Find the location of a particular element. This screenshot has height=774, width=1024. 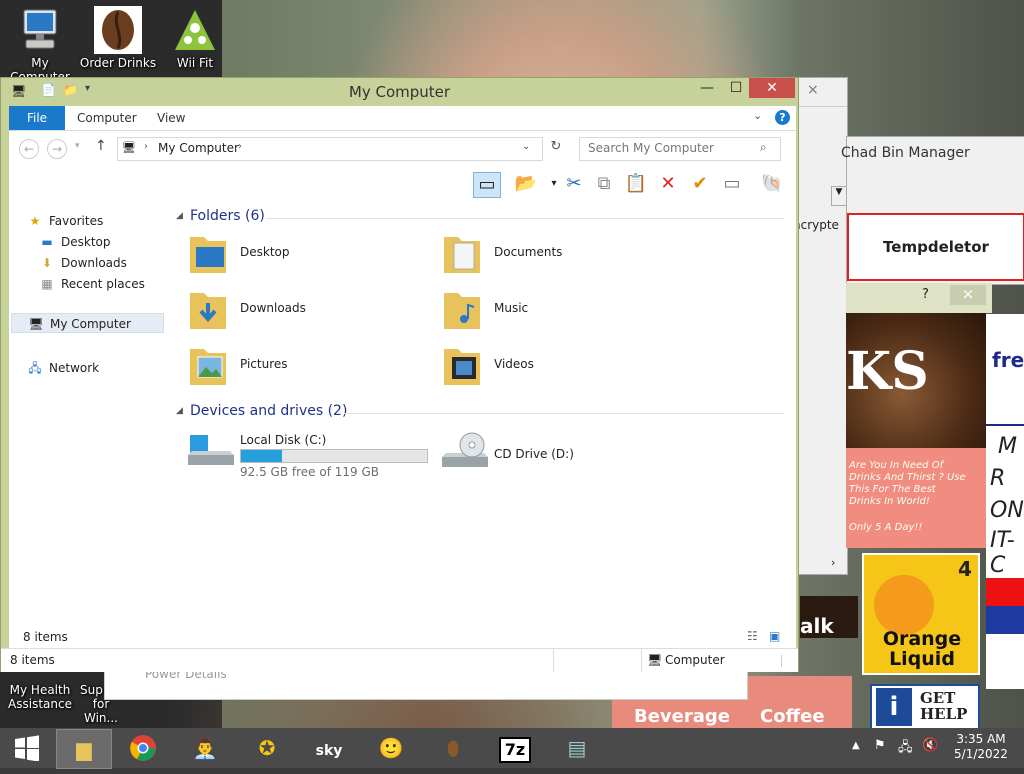

info-icon: i is located at coordinates (894, 707).